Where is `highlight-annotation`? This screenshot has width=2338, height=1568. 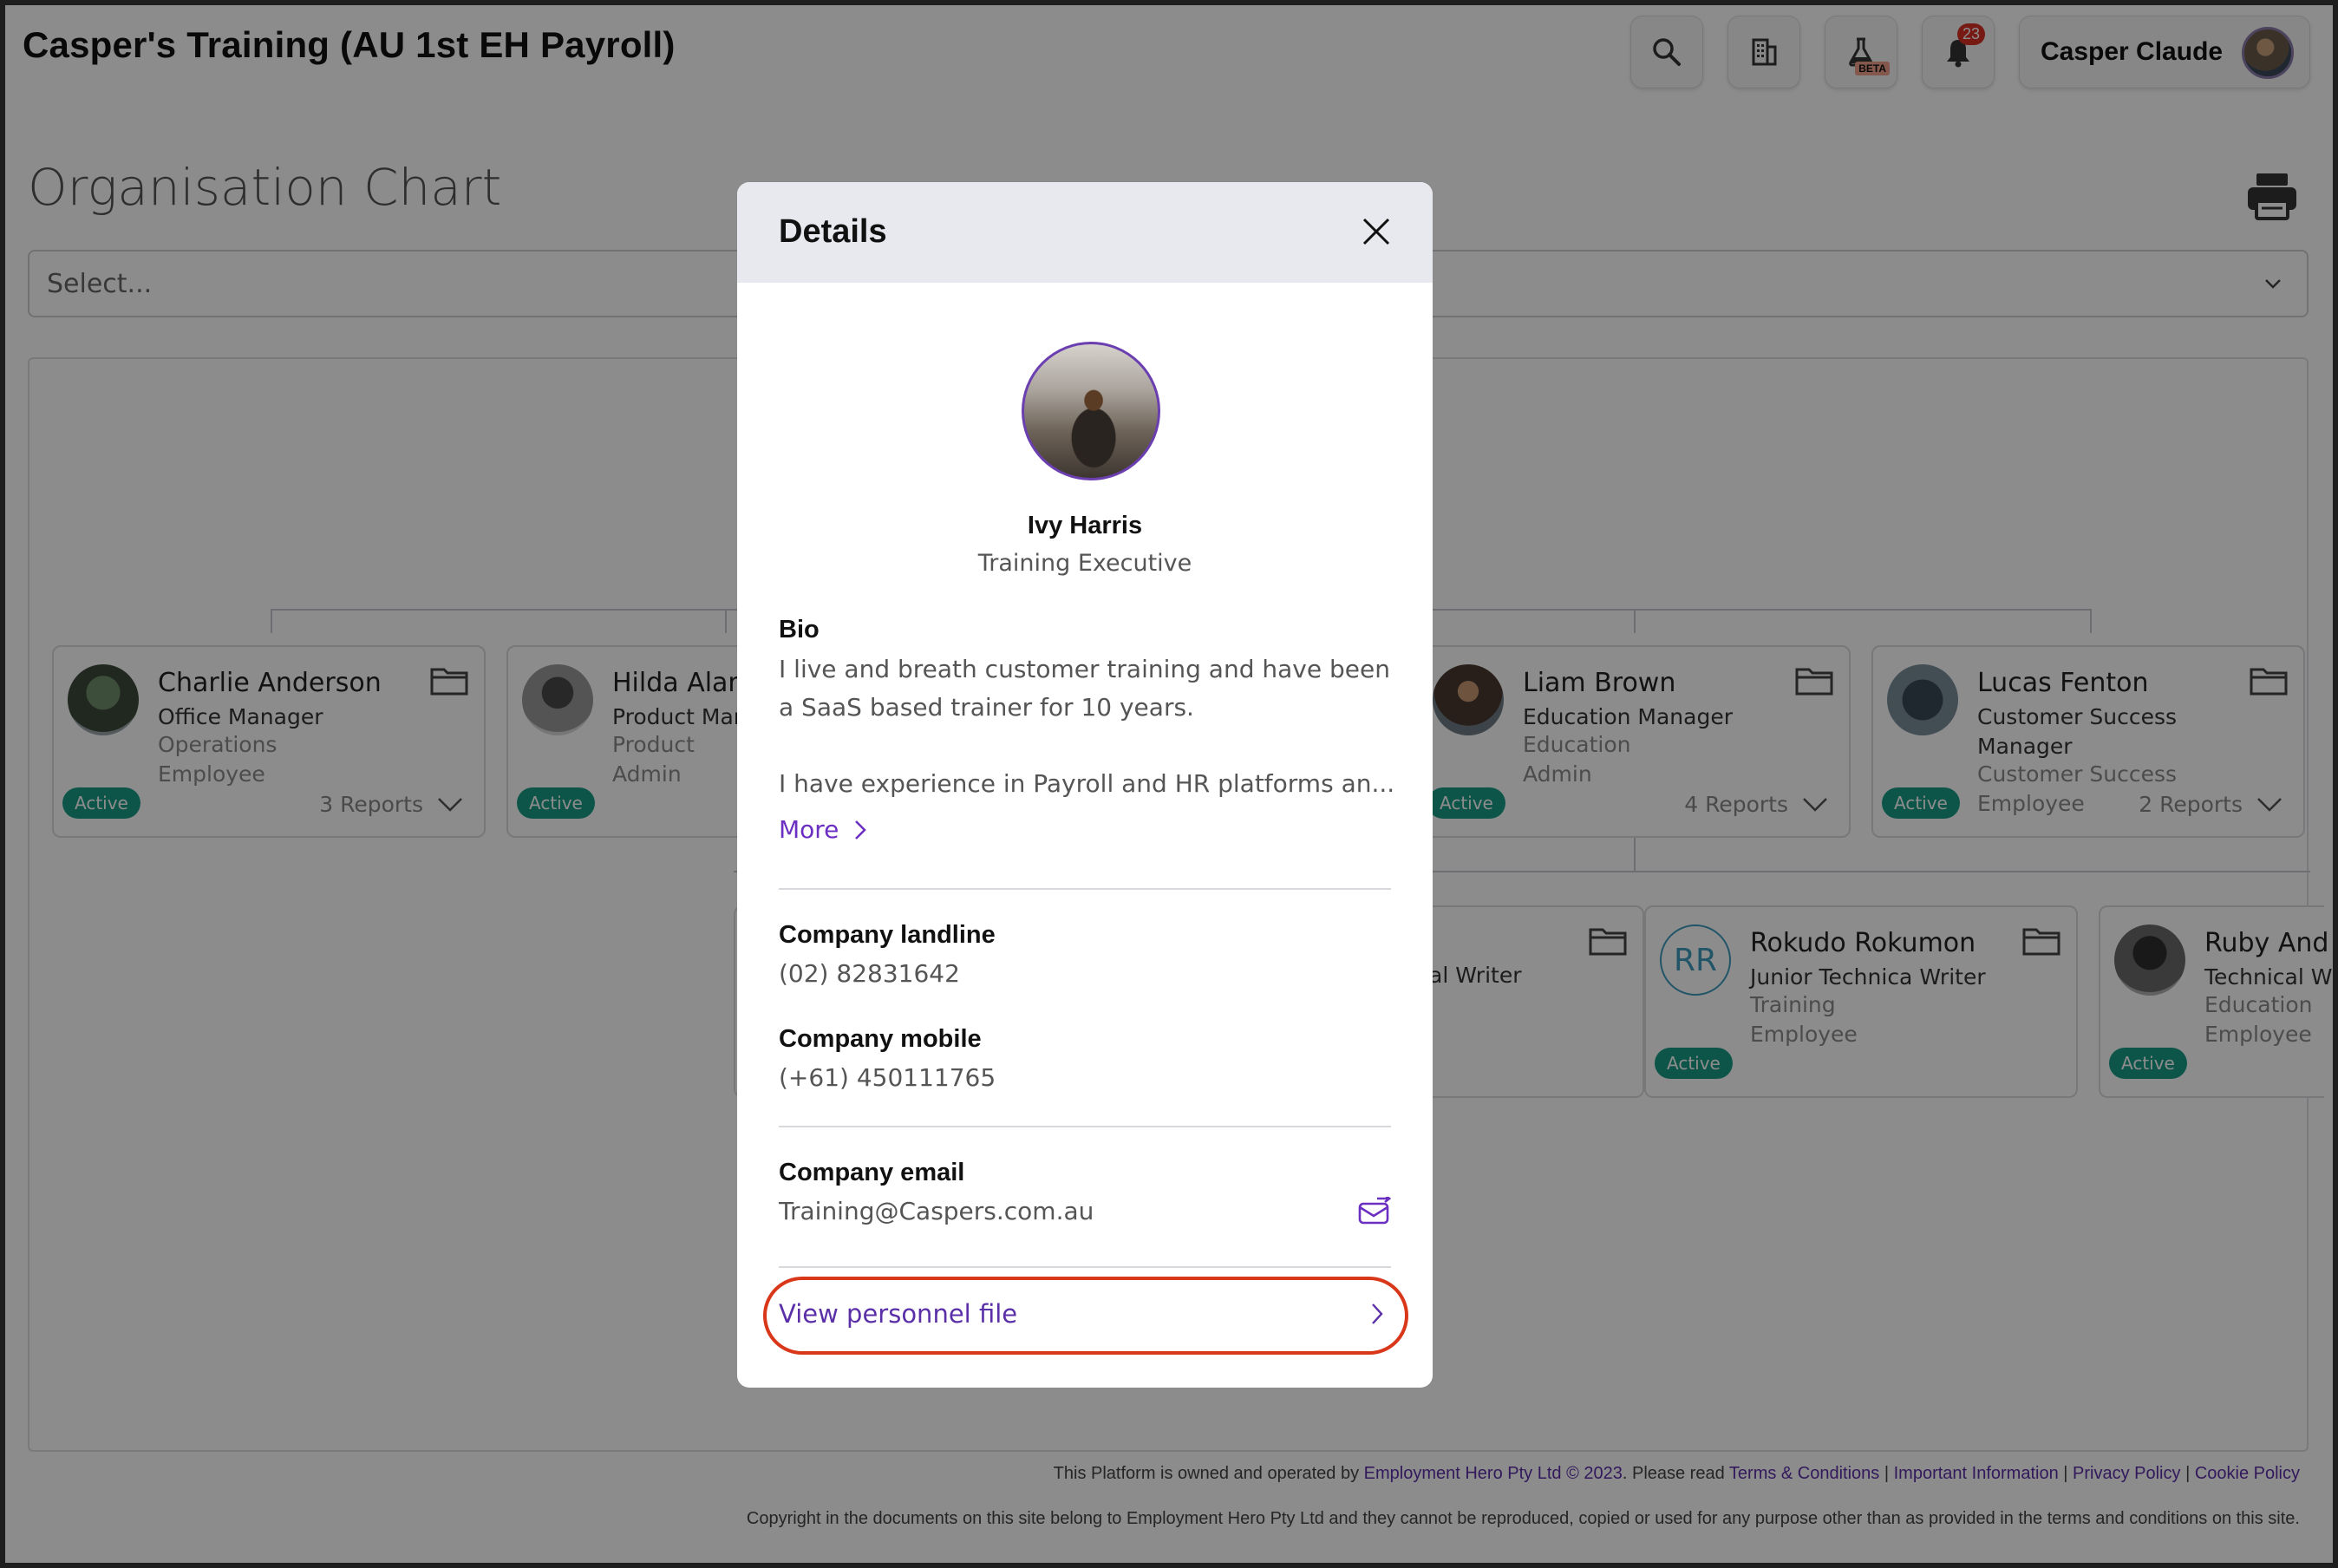
highlight-annotation is located at coordinates (1085, 1316).